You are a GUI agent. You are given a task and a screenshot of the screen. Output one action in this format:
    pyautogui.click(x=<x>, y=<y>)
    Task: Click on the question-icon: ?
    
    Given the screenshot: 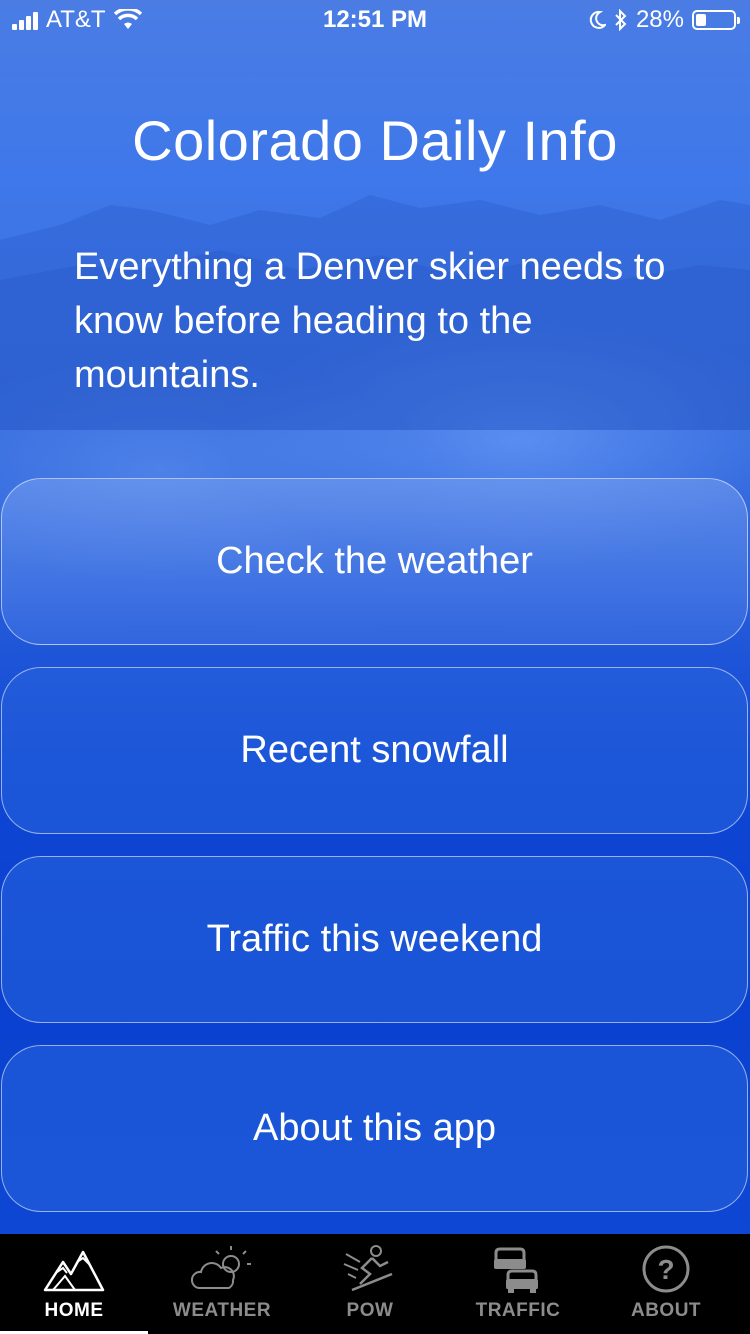 What is the action you would take?
    pyautogui.click(x=666, y=1269)
    